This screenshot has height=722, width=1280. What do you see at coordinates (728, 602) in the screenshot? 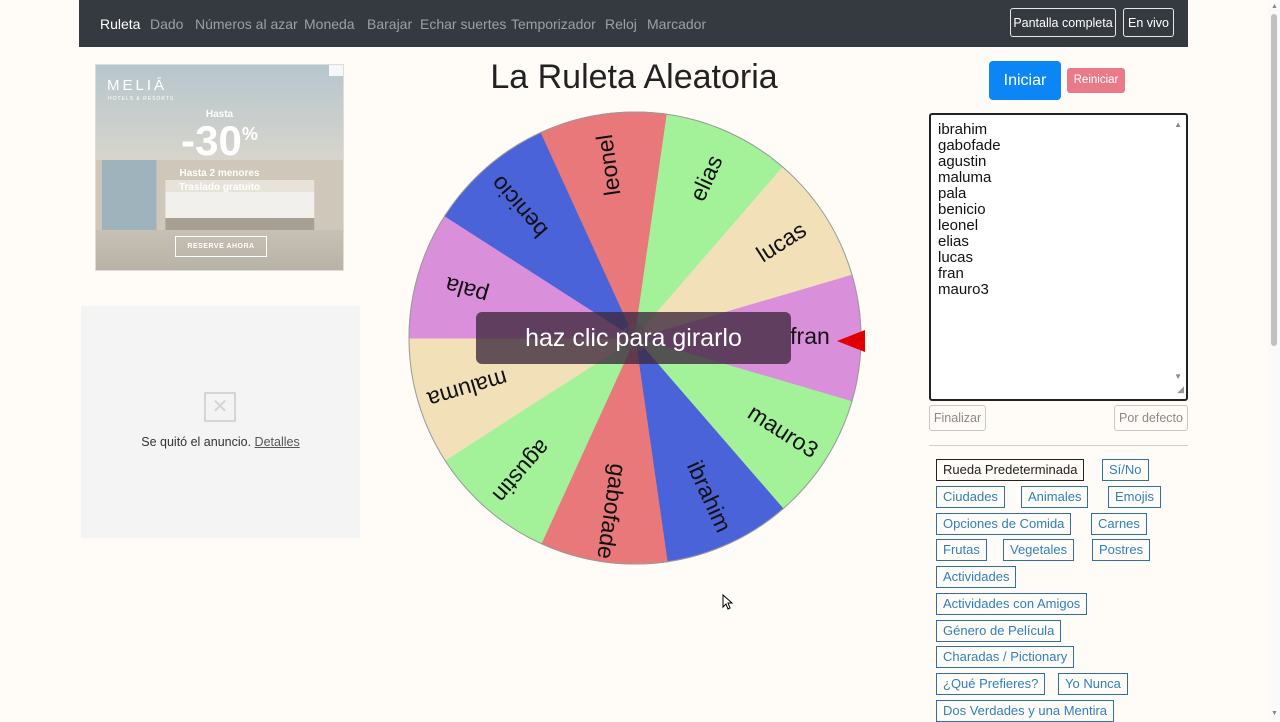
I see `mouse-cursor-icon` at bounding box center [728, 602].